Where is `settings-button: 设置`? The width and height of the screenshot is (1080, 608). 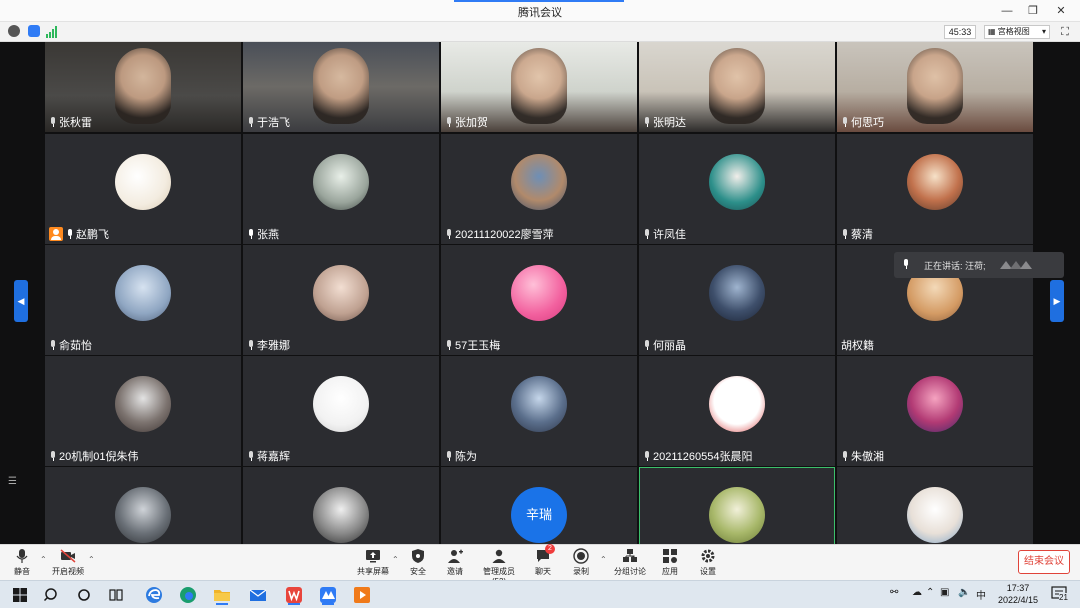 settings-button: 设置 is located at coordinates (708, 562).